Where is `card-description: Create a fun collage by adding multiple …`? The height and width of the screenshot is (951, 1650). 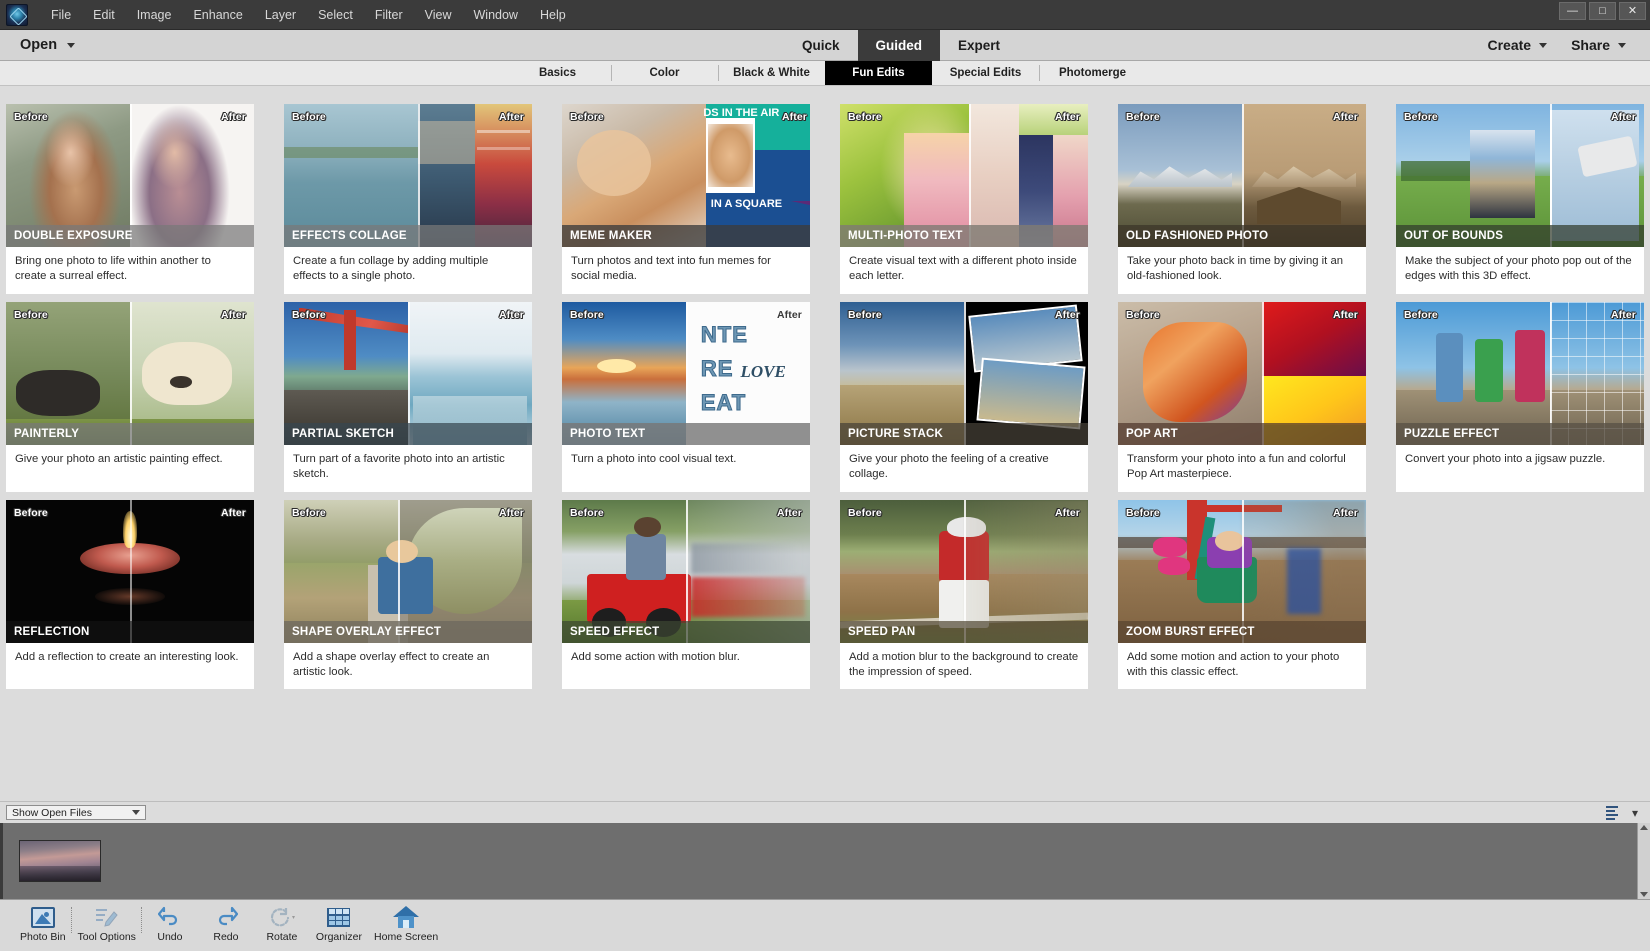 card-description: Create a fun collage by adding multiple … is located at coordinates (391, 268).